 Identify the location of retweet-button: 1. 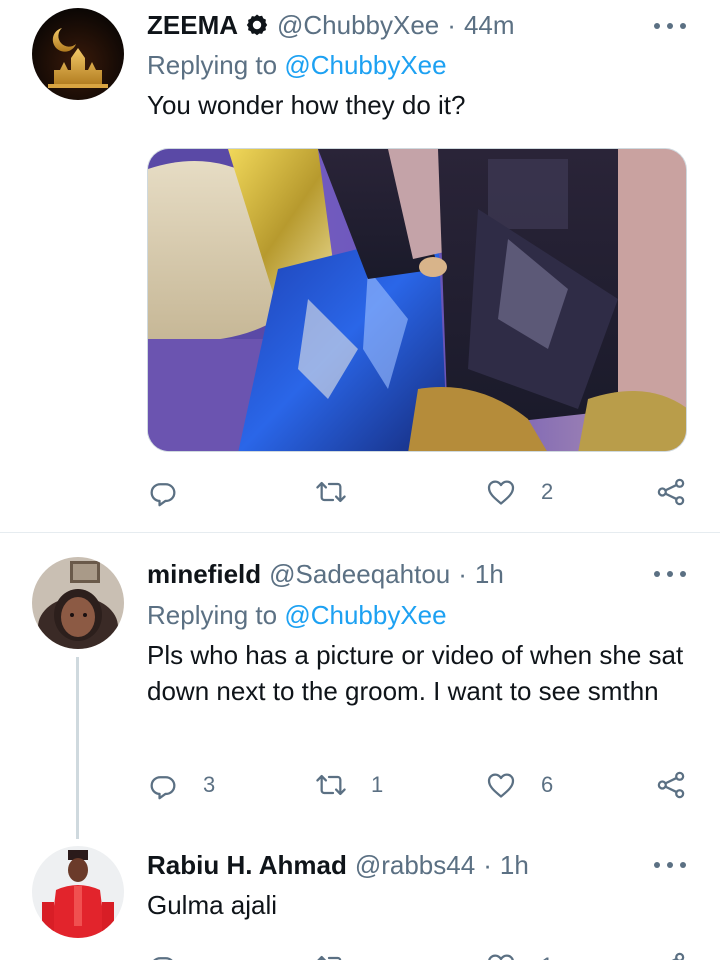
(349, 785).